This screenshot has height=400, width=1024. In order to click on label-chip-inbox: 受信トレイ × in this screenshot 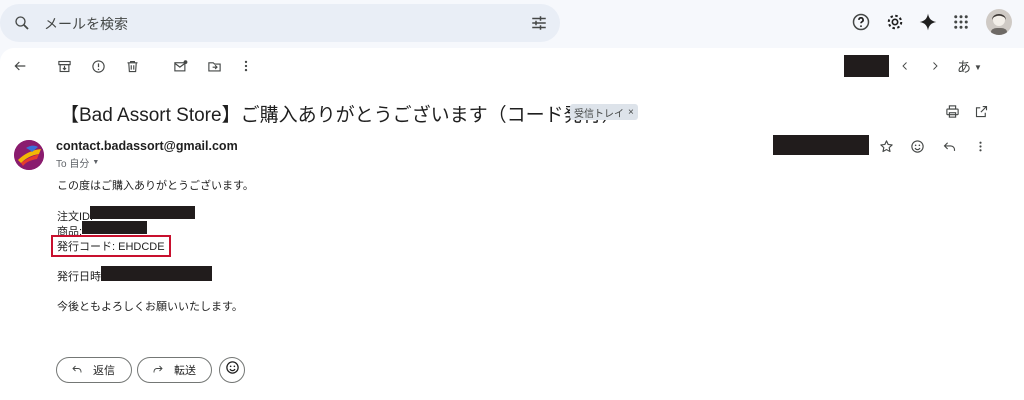, I will do `click(604, 112)`.